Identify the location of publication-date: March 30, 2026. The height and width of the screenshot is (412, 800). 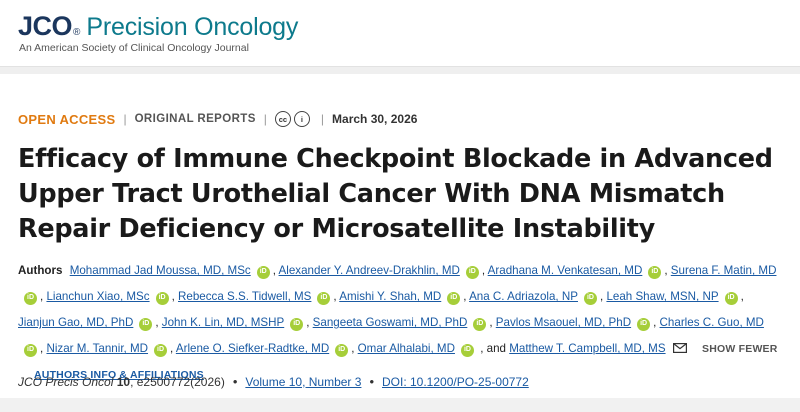
(375, 119).